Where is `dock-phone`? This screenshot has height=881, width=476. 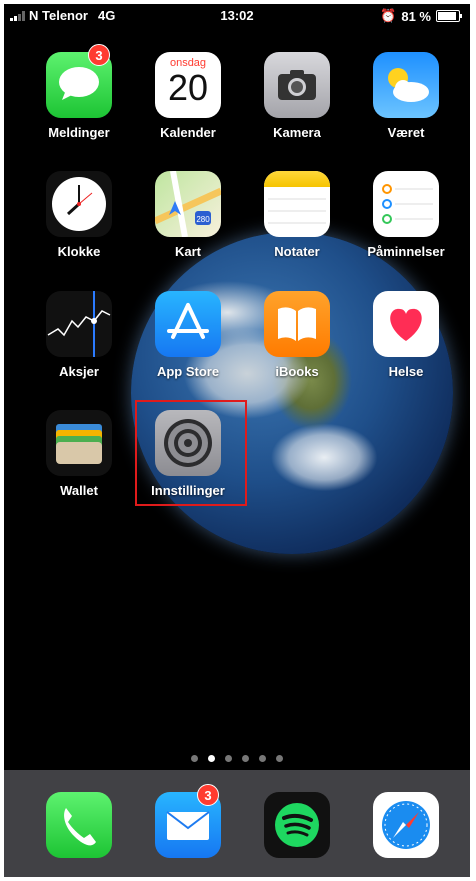 dock-phone is located at coordinates (79, 825).